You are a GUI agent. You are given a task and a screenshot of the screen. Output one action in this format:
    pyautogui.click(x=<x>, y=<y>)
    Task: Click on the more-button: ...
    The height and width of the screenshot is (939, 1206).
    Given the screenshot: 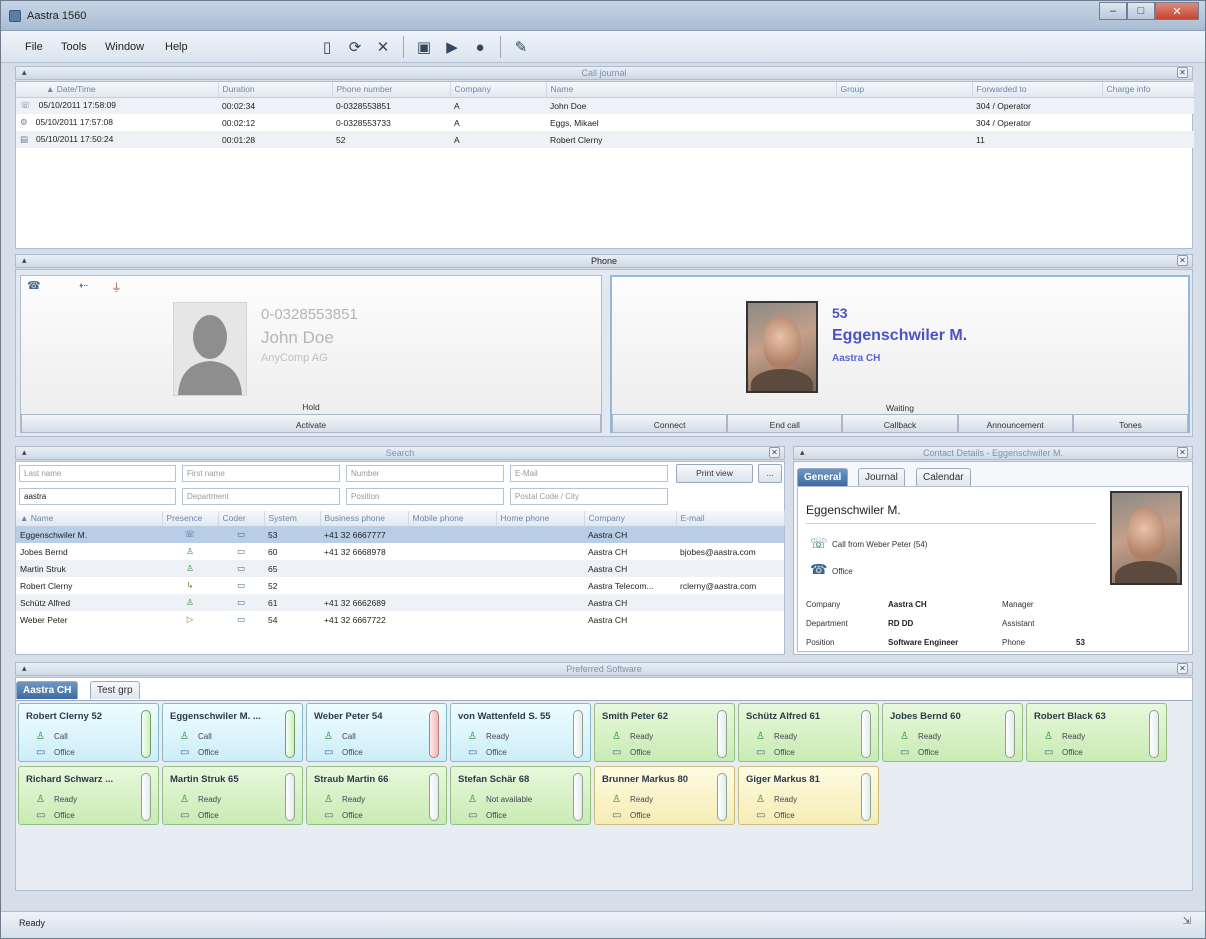 What is the action you would take?
    pyautogui.click(x=770, y=473)
    